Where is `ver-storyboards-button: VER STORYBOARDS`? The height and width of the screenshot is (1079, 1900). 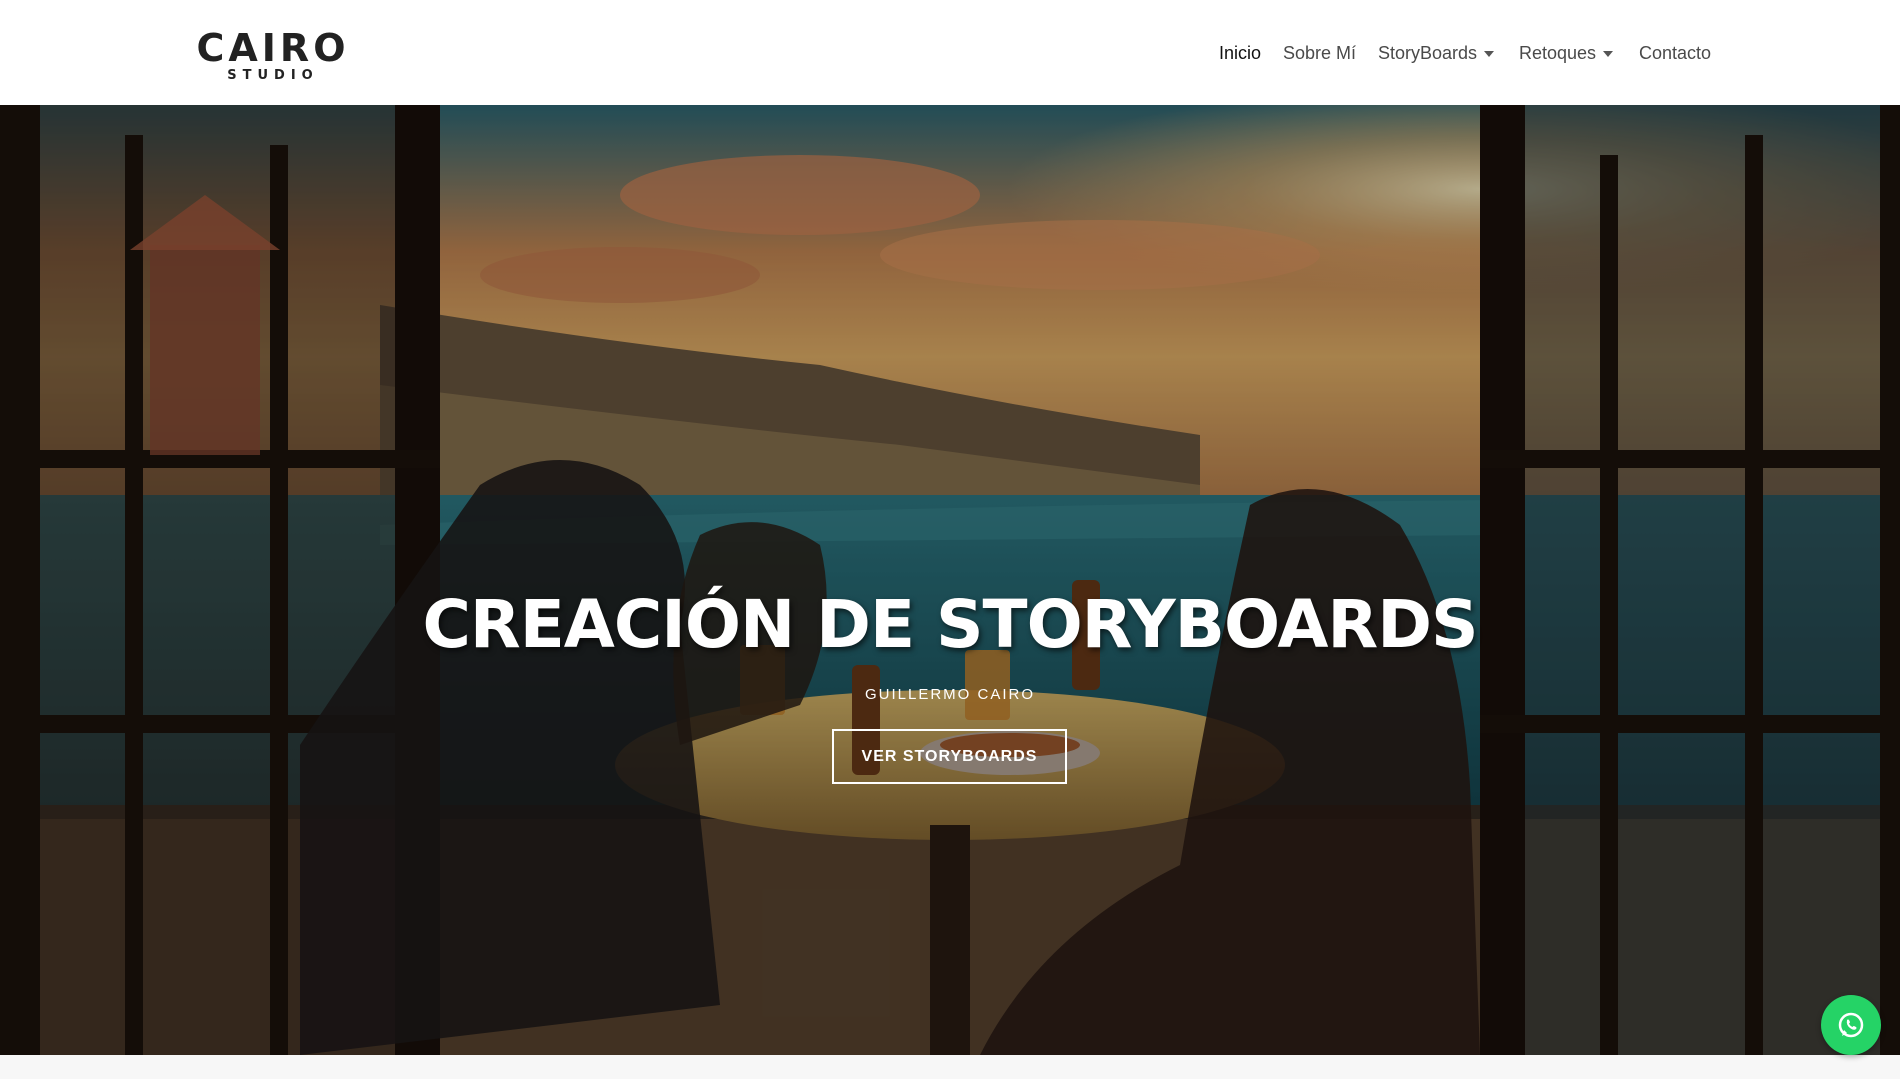 ver-storyboards-button: VER STORYBOARDS is located at coordinates (949, 756).